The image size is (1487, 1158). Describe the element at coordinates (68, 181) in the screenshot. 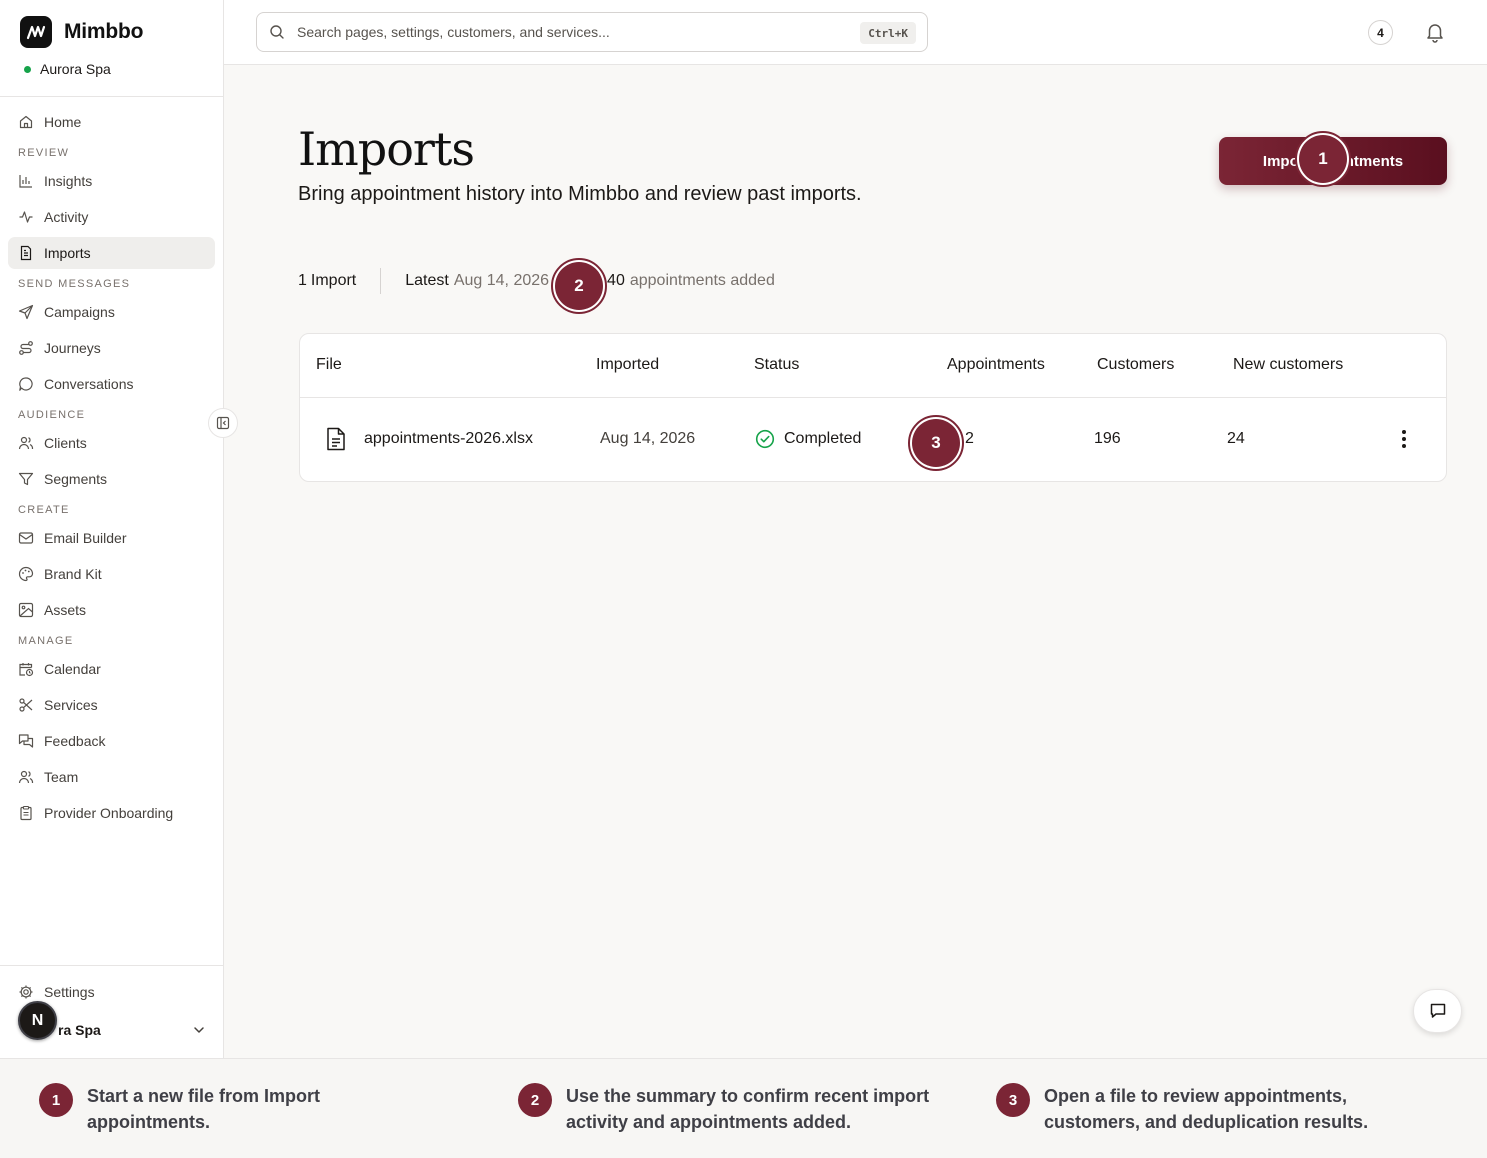

I see `sidebar-item-label: Insights` at that location.